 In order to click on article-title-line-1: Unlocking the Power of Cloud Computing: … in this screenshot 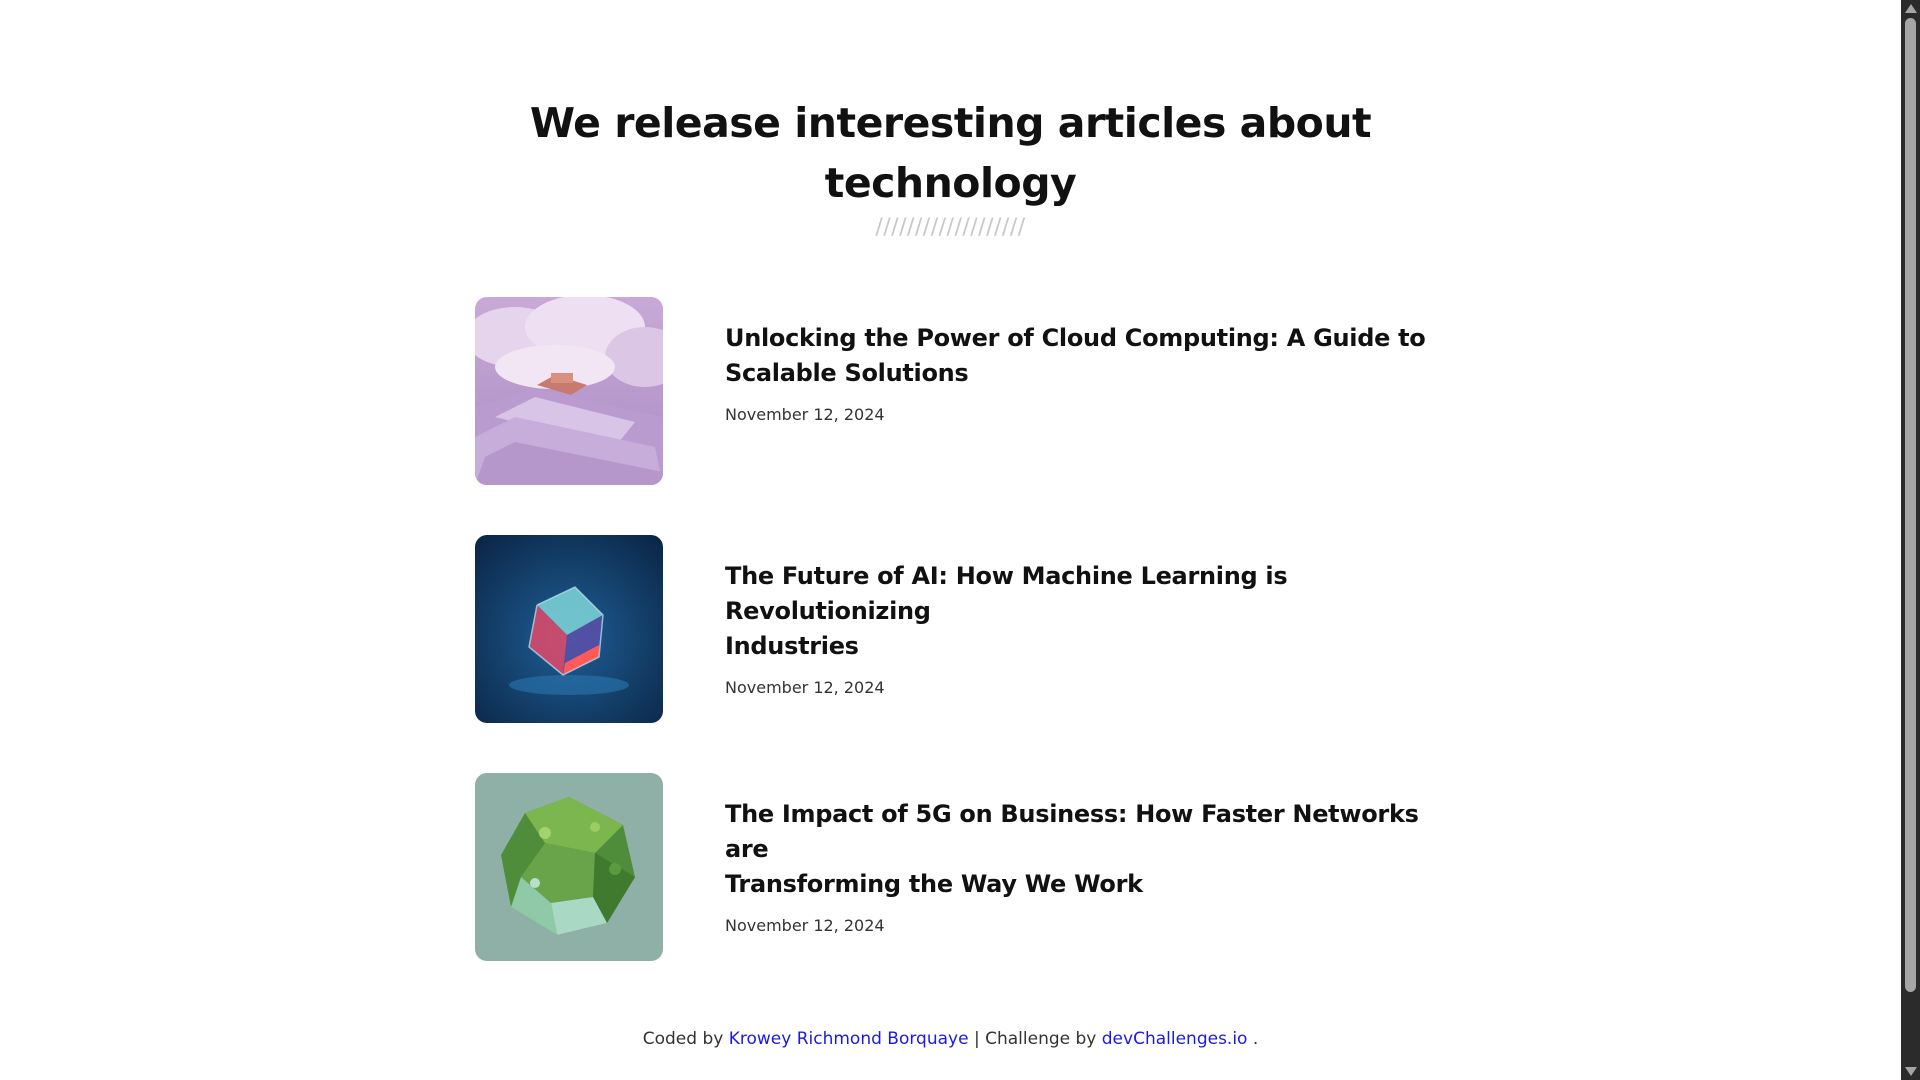, I will do `click(1075, 338)`.